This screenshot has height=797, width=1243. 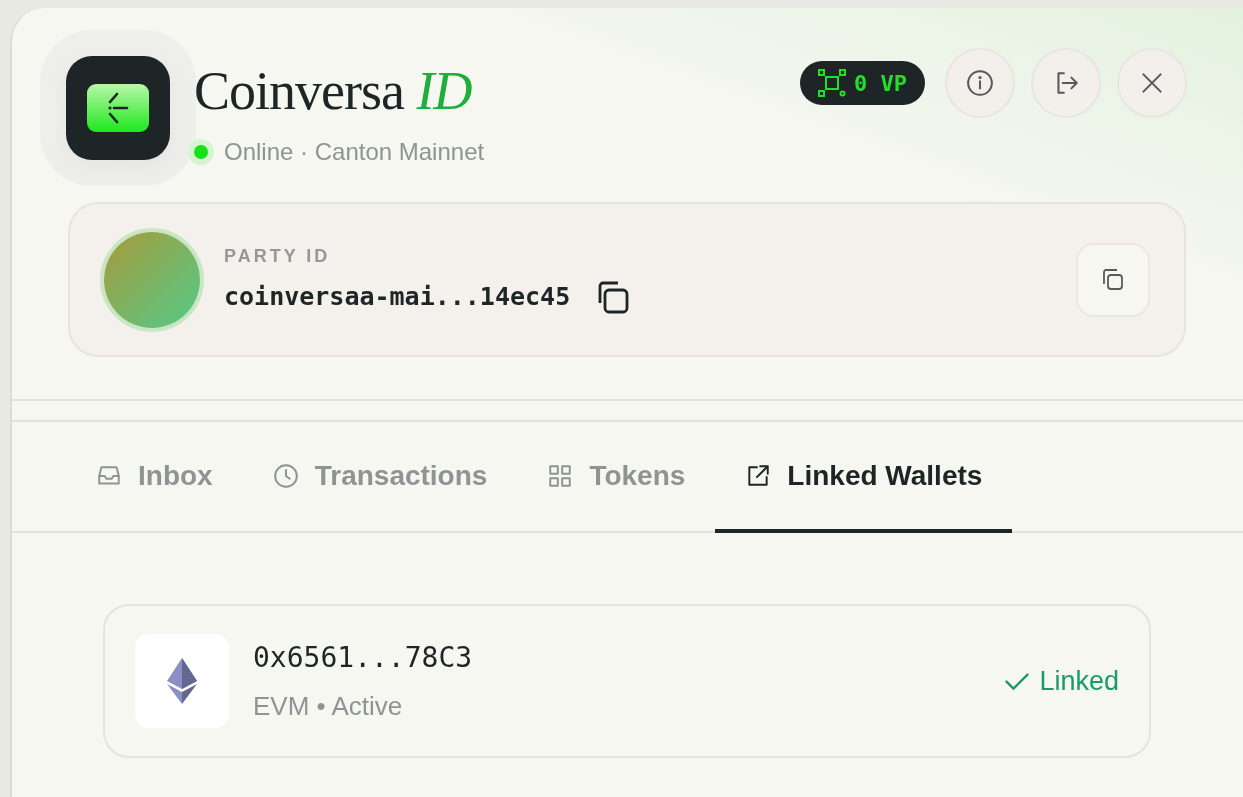 I want to click on tab: Transactions, so click(x=380, y=477).